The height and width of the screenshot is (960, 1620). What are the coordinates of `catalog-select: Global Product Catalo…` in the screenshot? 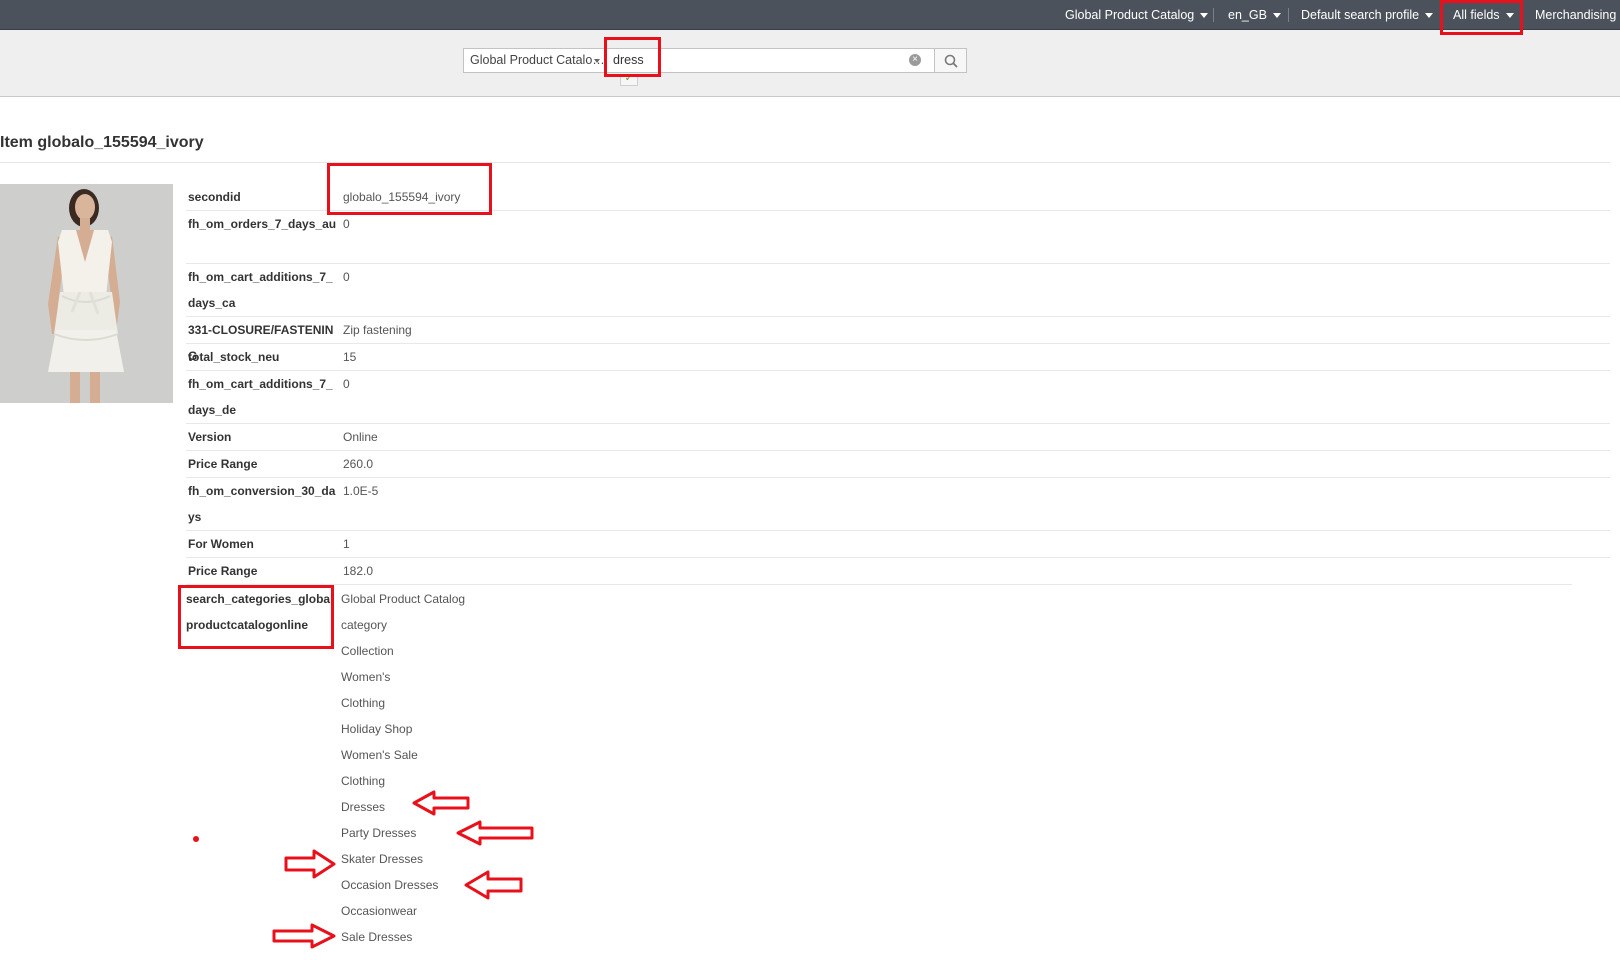 It's located at (534, 60).